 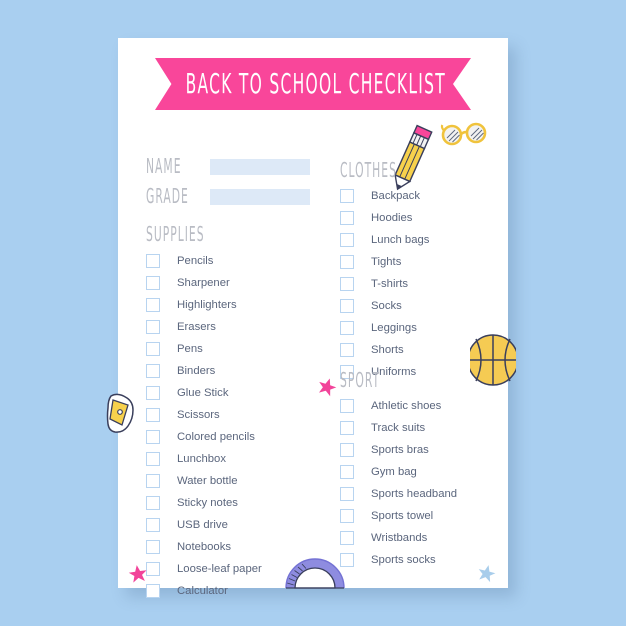 I want to click on checklist-item-label: Sports bras, so click(x=400, y=450).